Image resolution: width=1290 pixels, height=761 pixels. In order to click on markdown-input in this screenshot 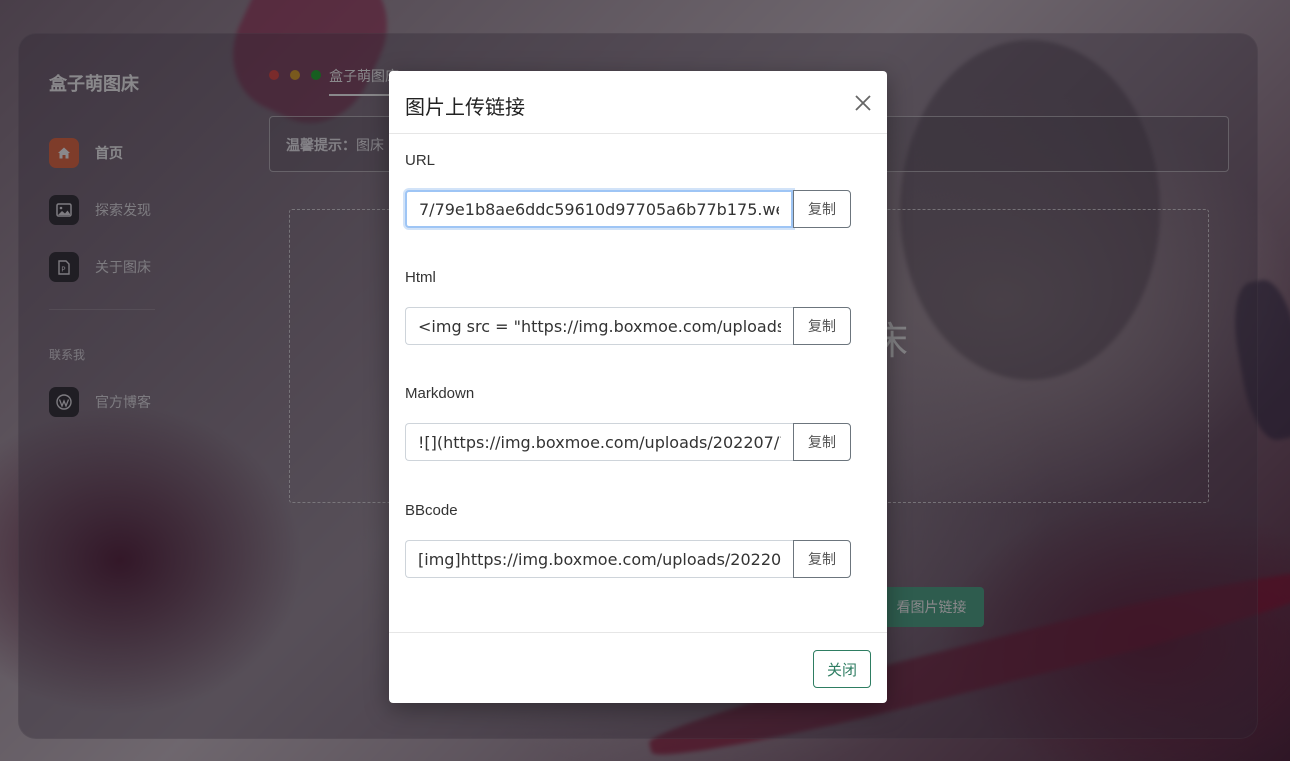, I will do `click(599, 442)`.